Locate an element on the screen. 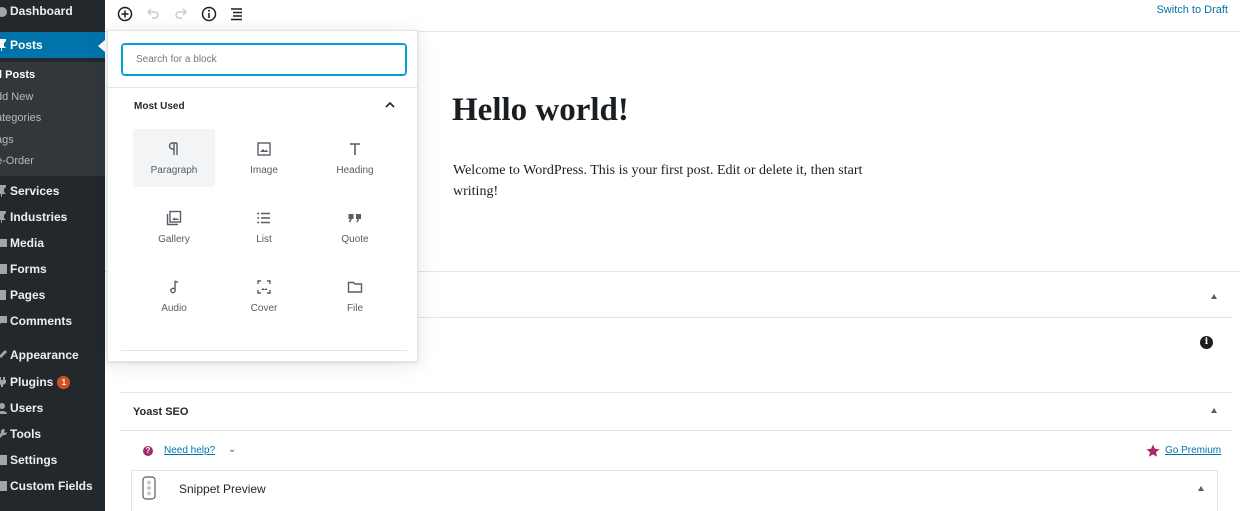 The width and height of the screenshot is (1240, 511). snippet-preview-label: Snippet Preview is located at coordinates (222, 489).